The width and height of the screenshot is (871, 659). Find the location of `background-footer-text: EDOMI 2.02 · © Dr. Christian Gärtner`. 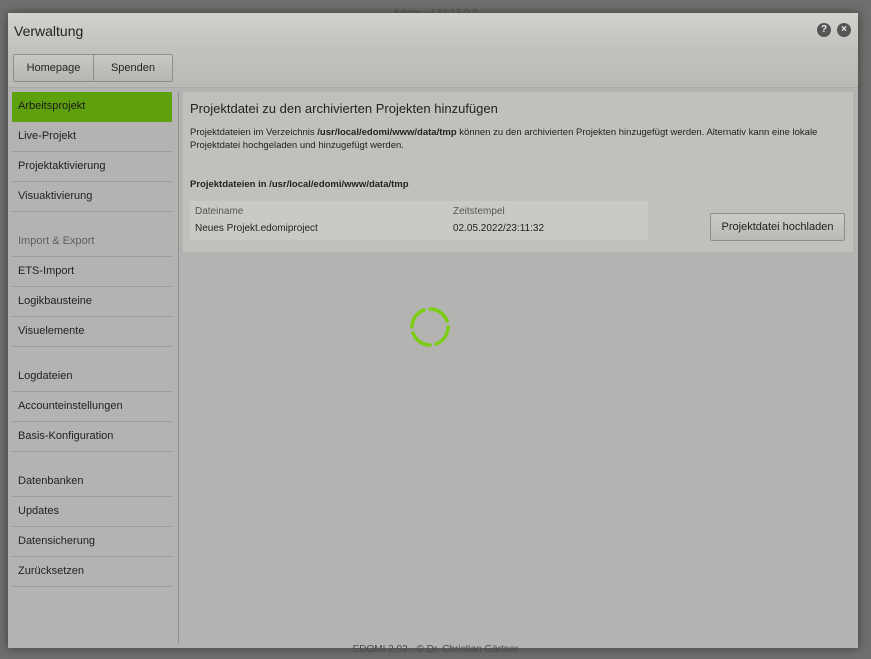

background-footer-text: EDOMI 2.02 · © Dr. Christian Gärtner is located at coordinates (435, 649).